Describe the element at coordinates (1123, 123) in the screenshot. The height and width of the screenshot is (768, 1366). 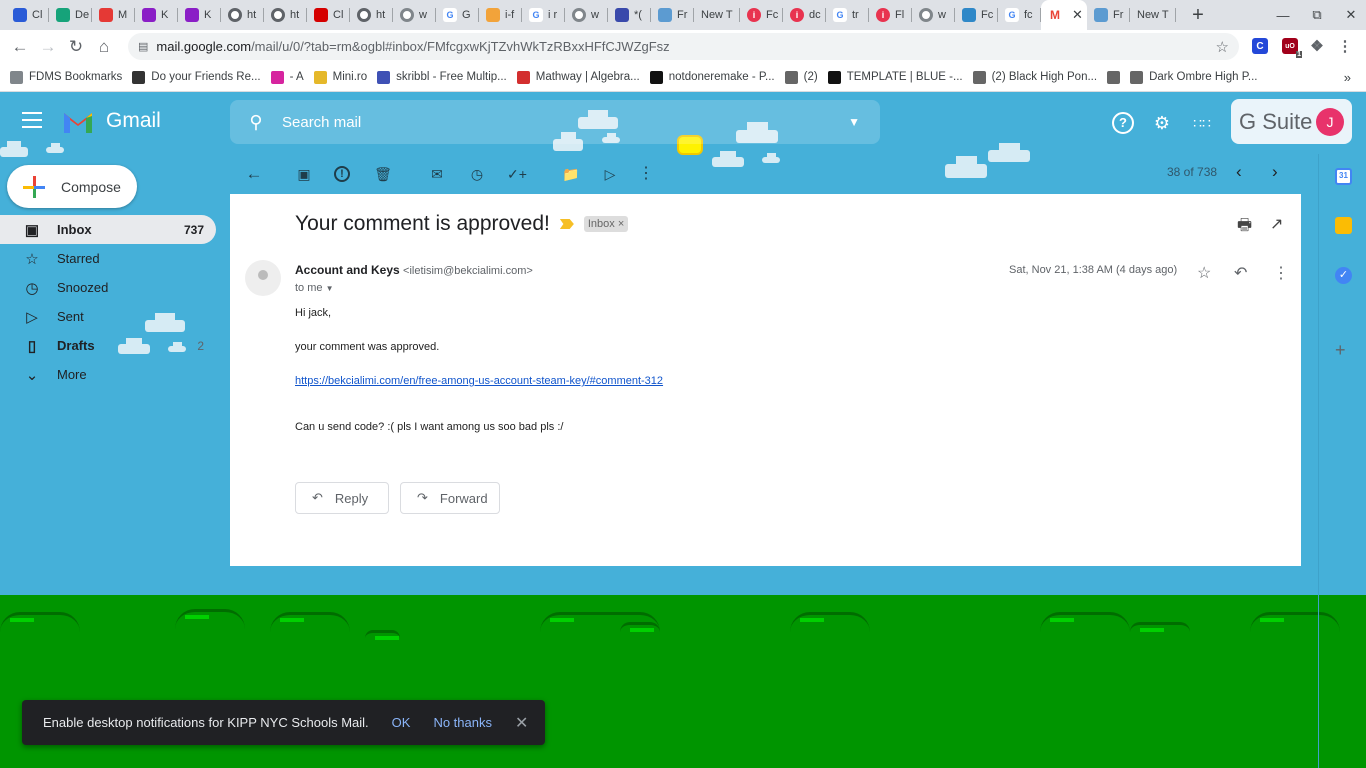
I see `help-icon: ?` at that location.